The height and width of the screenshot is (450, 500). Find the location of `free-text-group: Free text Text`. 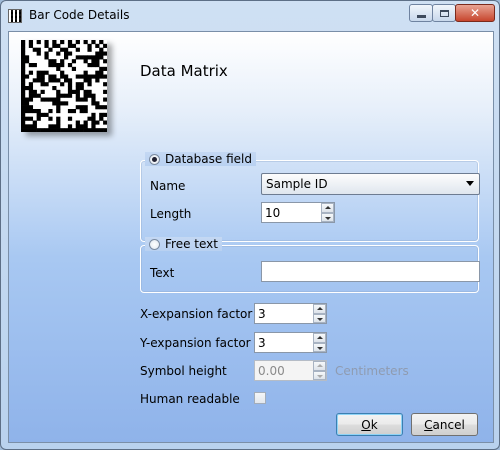

free-text-group: Free text Text is located at coordinates (310, 265).